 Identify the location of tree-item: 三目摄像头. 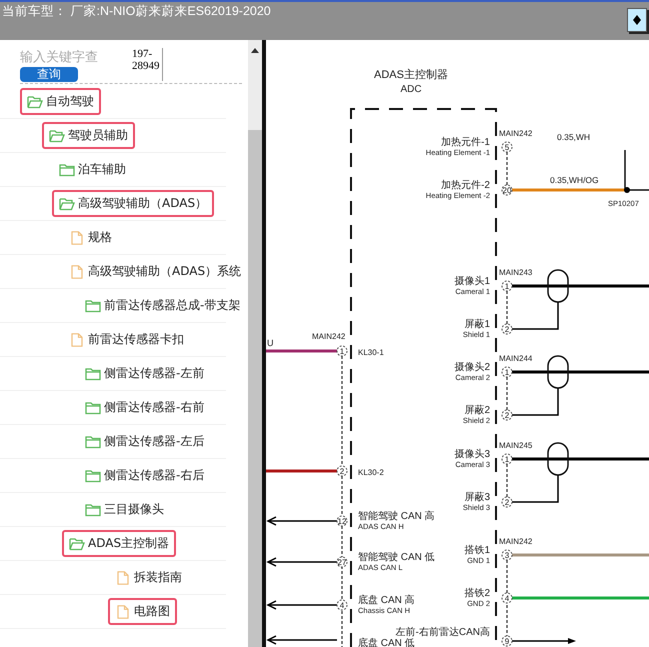
(124, 509).